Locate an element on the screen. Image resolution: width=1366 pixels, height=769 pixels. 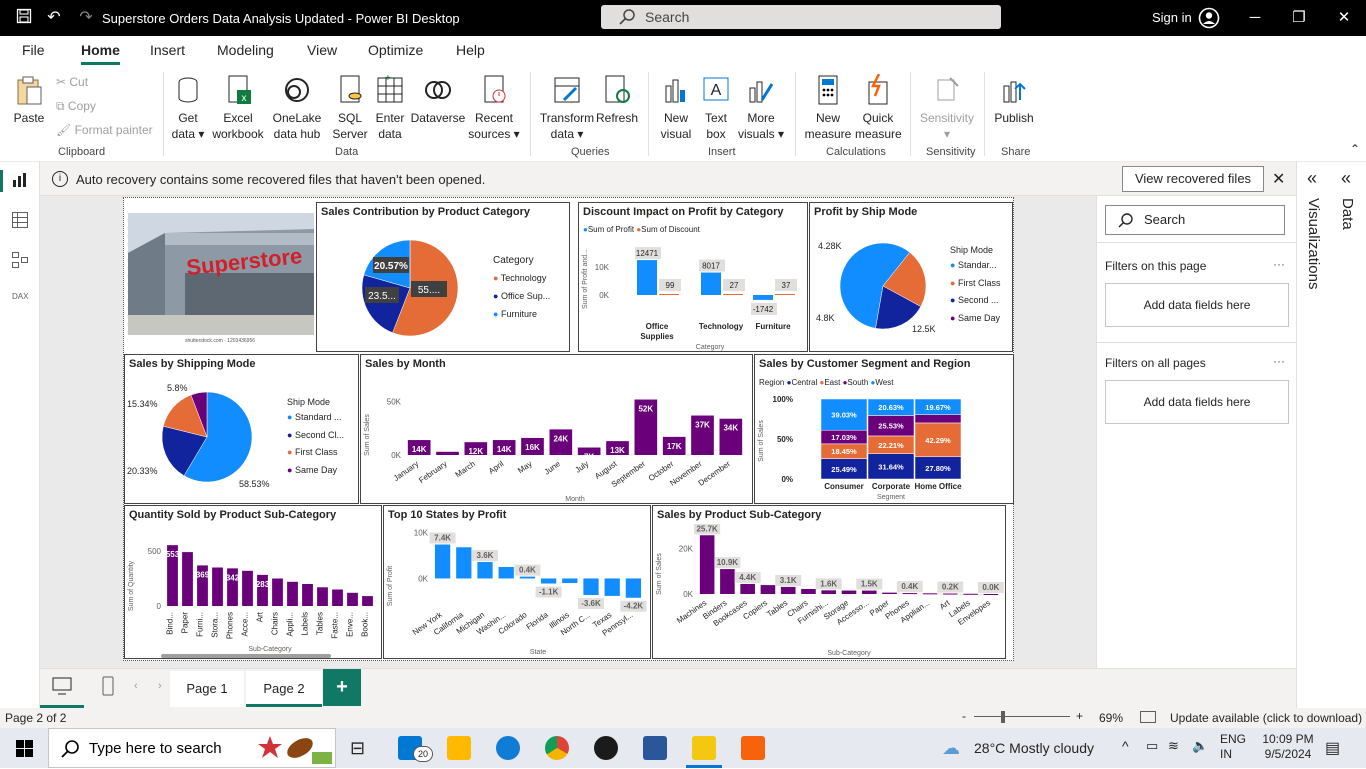
legend-label: Central is located at coordinates (804, 382).